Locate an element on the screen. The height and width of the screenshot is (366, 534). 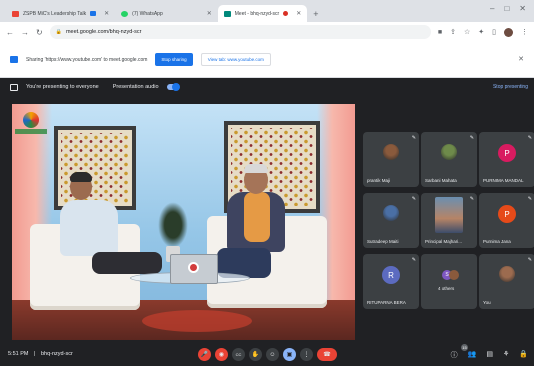
participant-name: You is located at coordinates (487, 302).